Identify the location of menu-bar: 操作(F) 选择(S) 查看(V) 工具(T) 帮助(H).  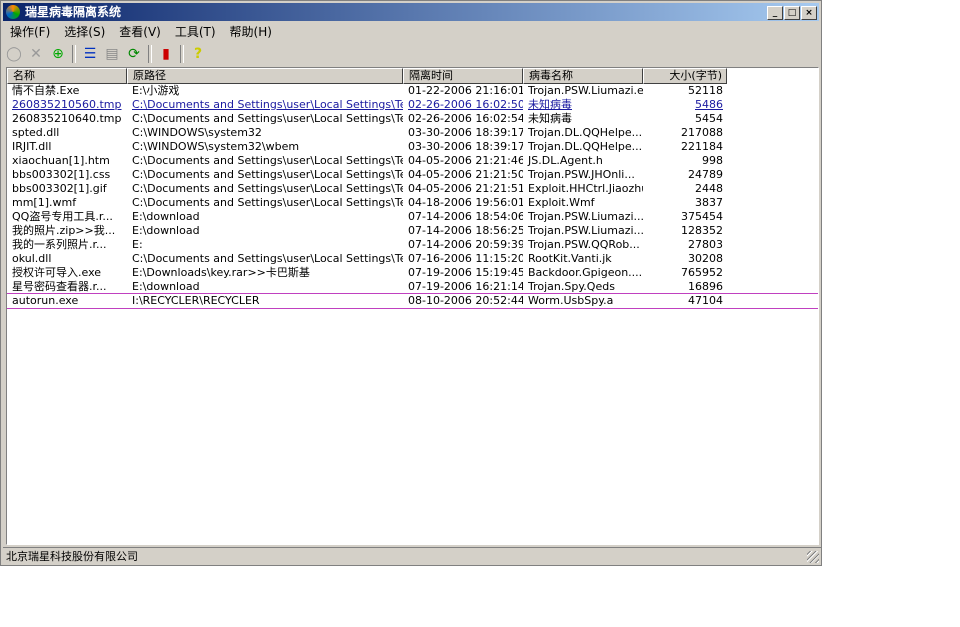
(141, 32).